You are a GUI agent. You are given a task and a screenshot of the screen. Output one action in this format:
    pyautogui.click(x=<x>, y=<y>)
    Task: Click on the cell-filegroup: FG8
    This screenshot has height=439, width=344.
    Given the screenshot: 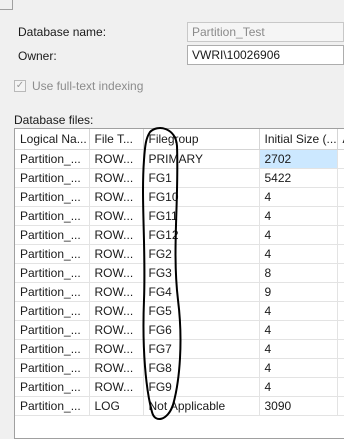 What is the action you would take?
    pyautogui.click(x=201, y=368)
    